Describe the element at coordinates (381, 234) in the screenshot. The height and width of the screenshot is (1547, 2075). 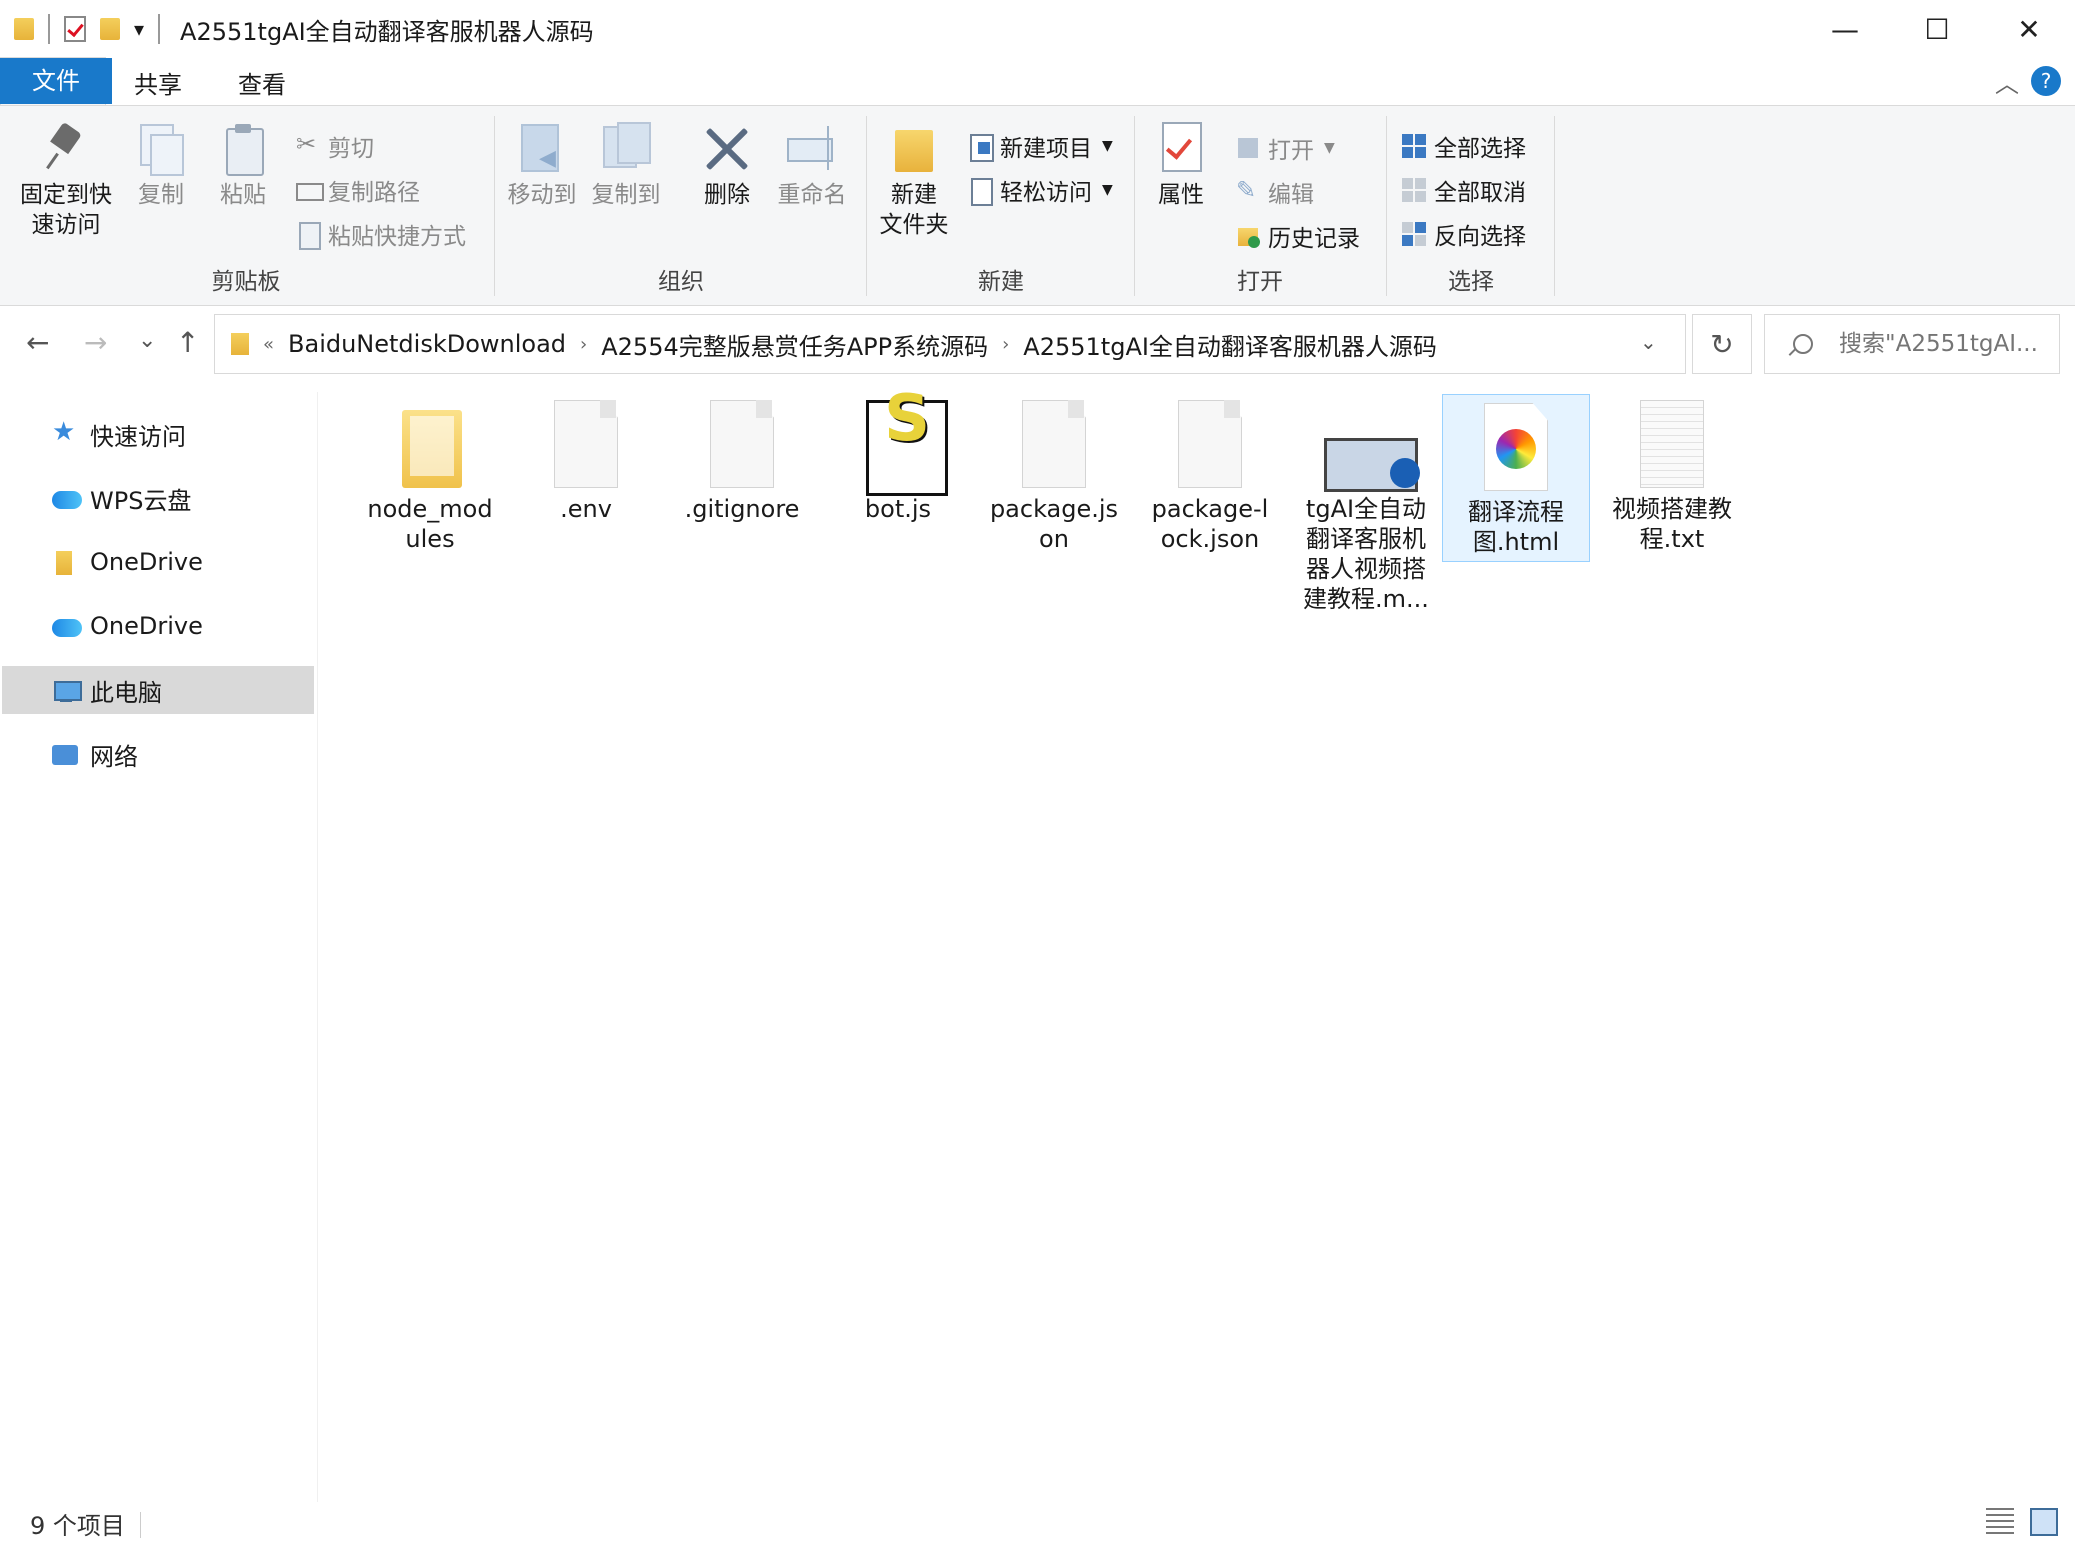
I see `paste-shortcut-button: 粘贴快捷方式` at that location.